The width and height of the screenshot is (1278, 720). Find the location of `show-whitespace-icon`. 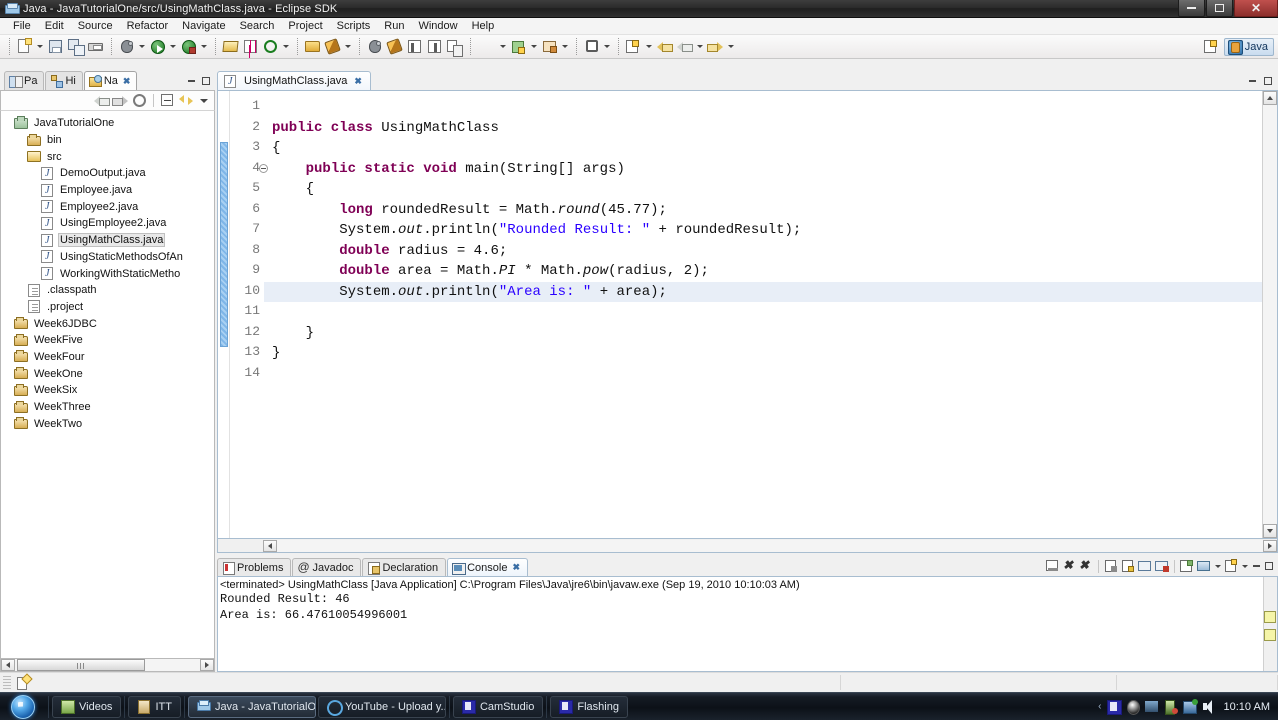

show-whitespace-icon is located at coordinates (395, 46).